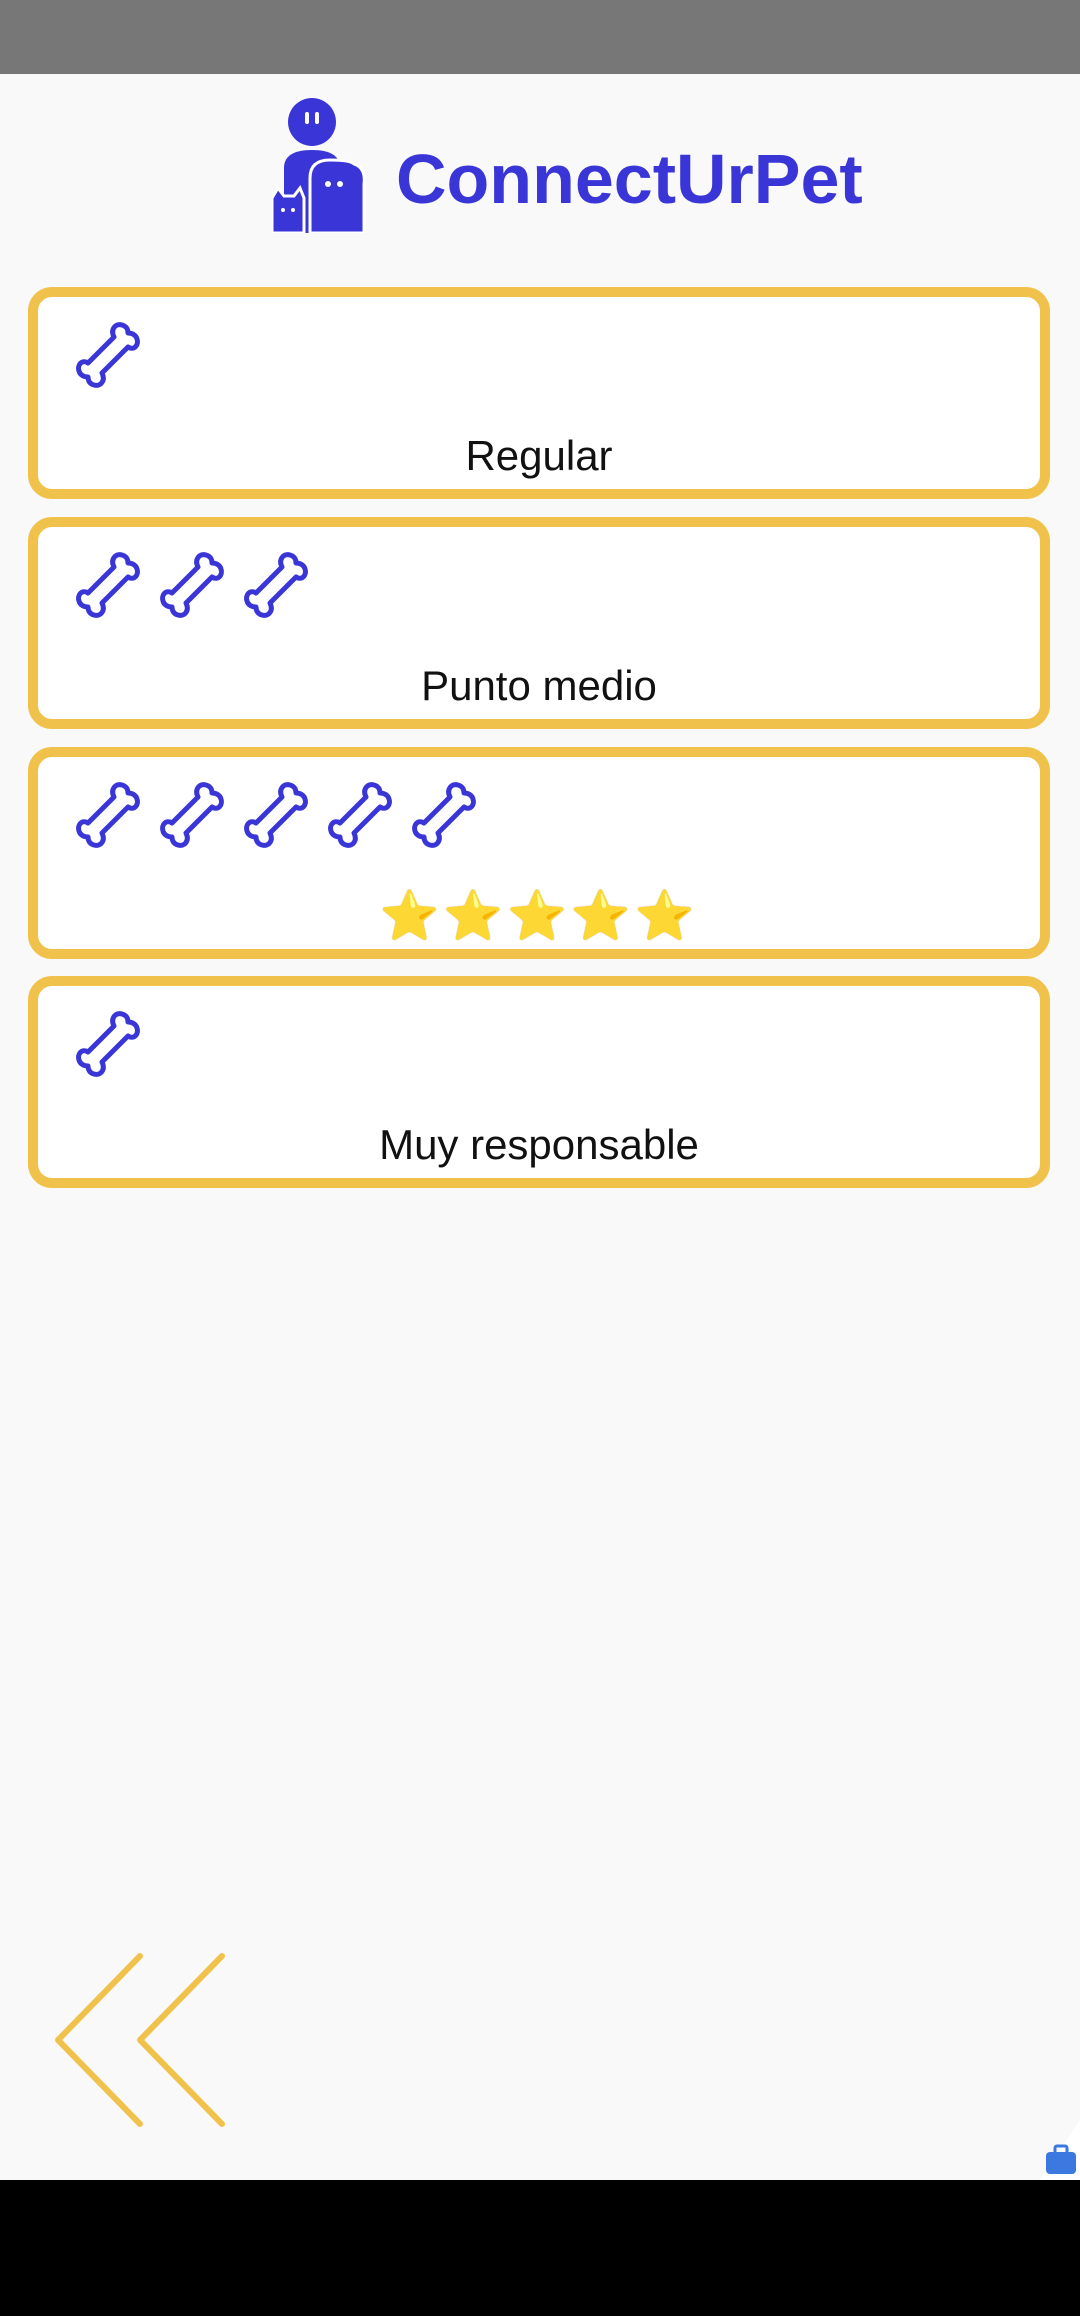 The height and width of the screenshot is (2316, 1080). Describe the element at coordinates (319, 165) in the screenshot. I see `person-with-pets-icon` at that location.